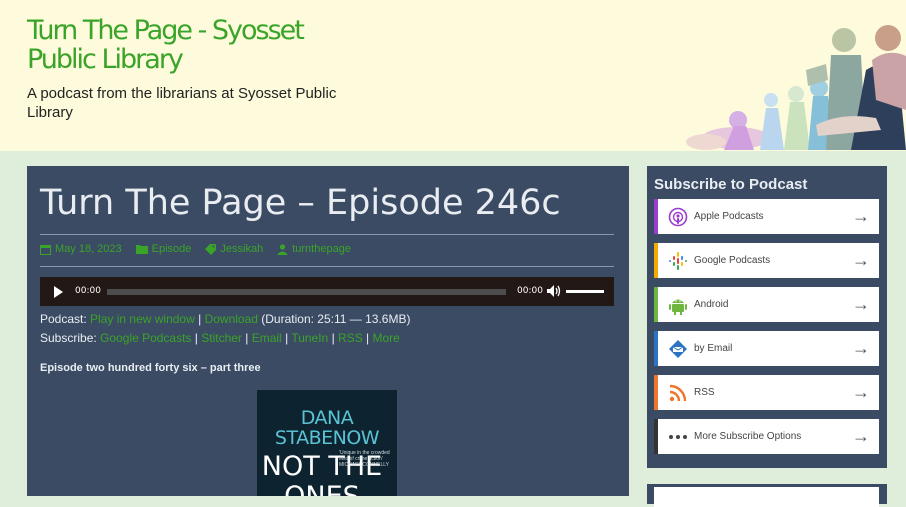  Describe the element at coordinates (88, 291) in the screenshot. I see `current-time: 00:00` at that location.